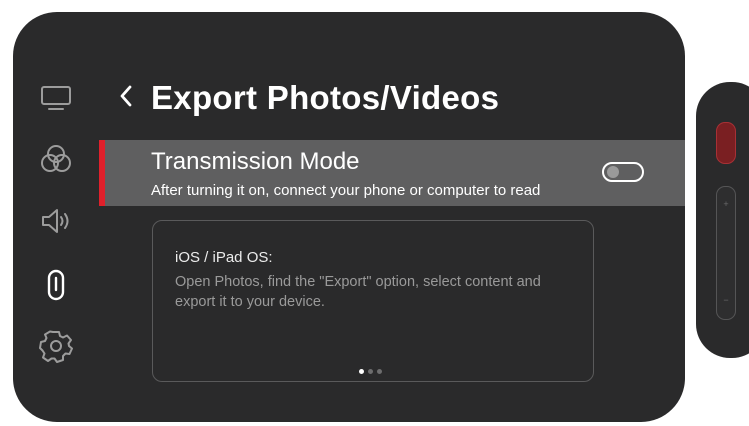 Image resolution: width=749 pixels, height=426 pixels. What do you see at coordinates (726, 143) in the screenshot?
I see `record-button` at bounding box center [726, 143].